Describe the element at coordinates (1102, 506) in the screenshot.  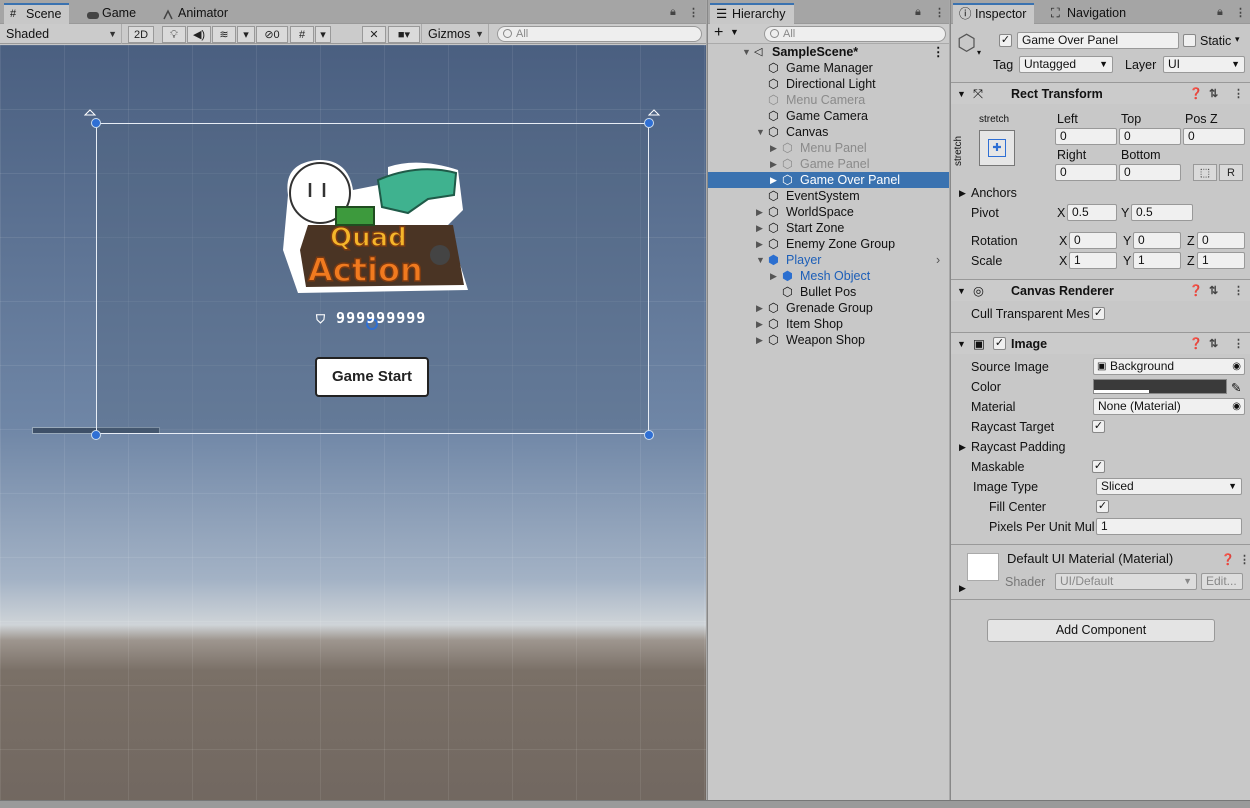
I see `fill-center-checkbox: ✓` at that location.